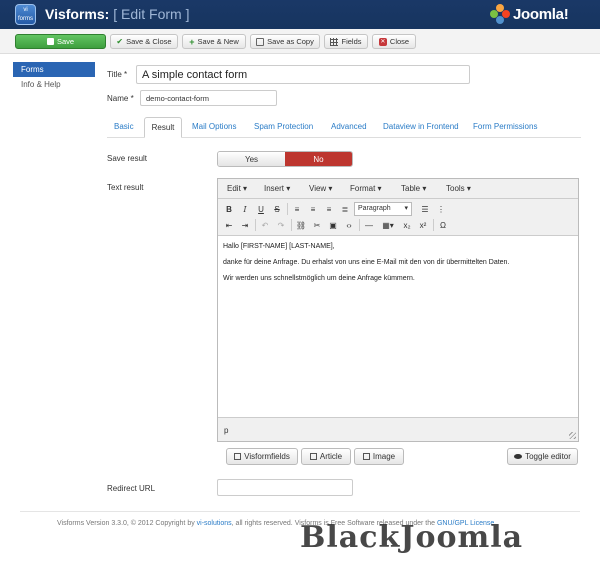 The width and height of the screenshot is (600, 569). Describe the element at coordinates (283, 127) in the screenshot. I see `tab-spam-protection: Spam Protection` at that location.